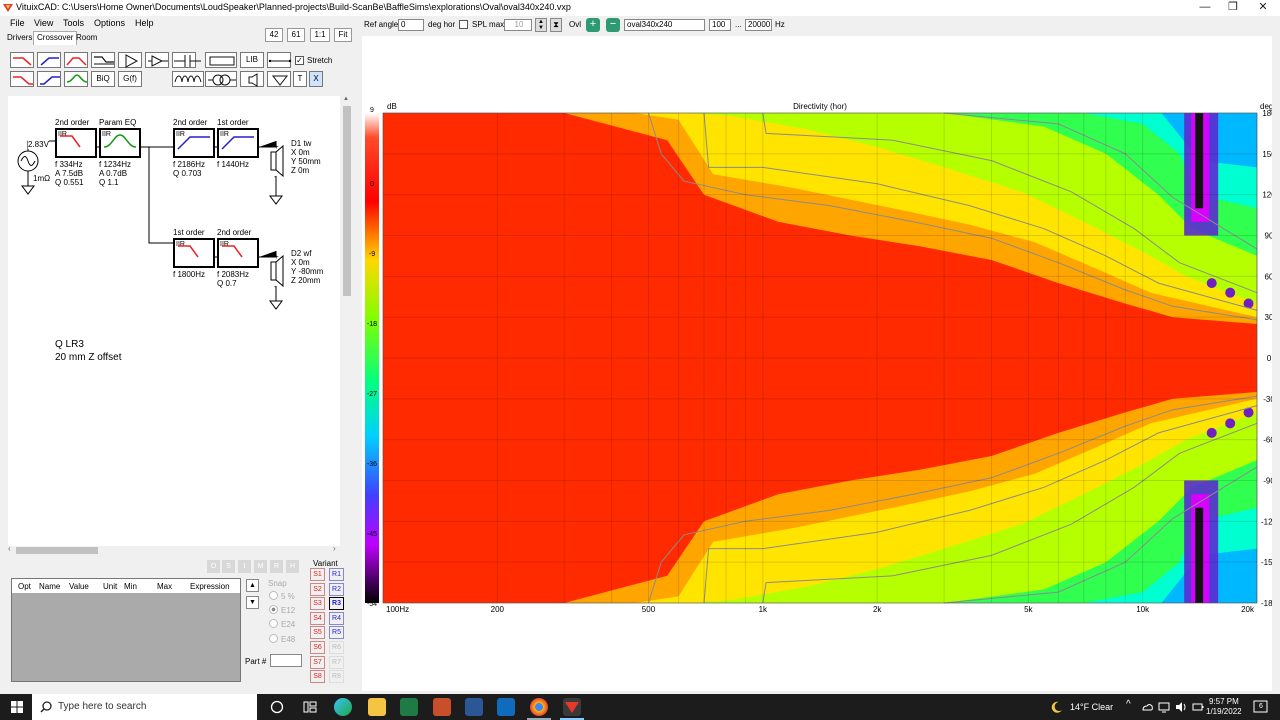 The width and height of the screenshot is (1280, 720). Describe the element at coordinates (282, 610) in the screenshot. I see `snap-e12-radio: E12` at that location.